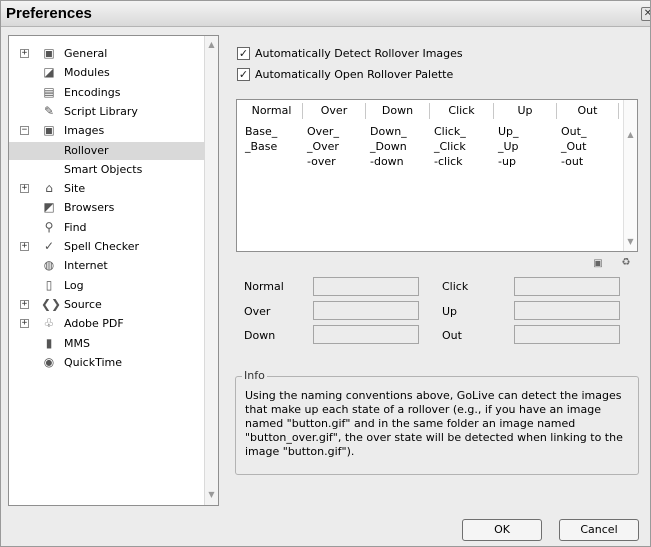 The image size is (651, 547). Describe the element at coordinates (321, 162) in the screenshot. I see `table-cell: -over` at that location.